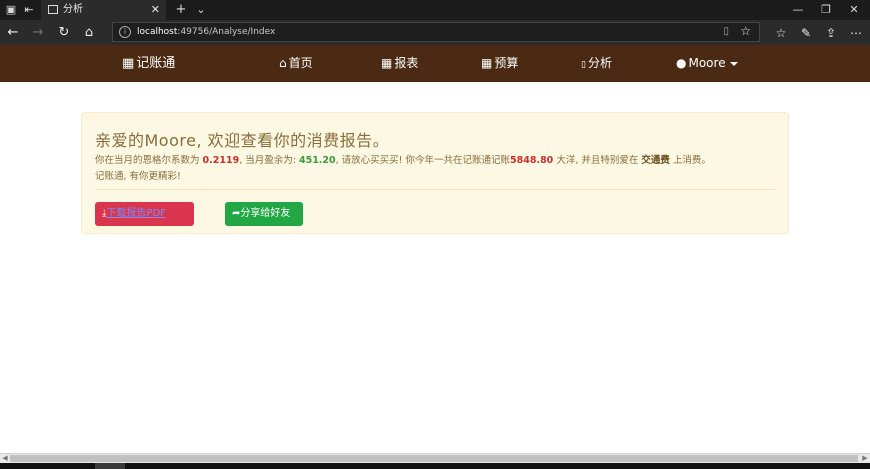 The image size is (870, 469). Describe the element at coordinates (655, 160) in the screenshot. I see `favorite-category: 交通费` at that location.